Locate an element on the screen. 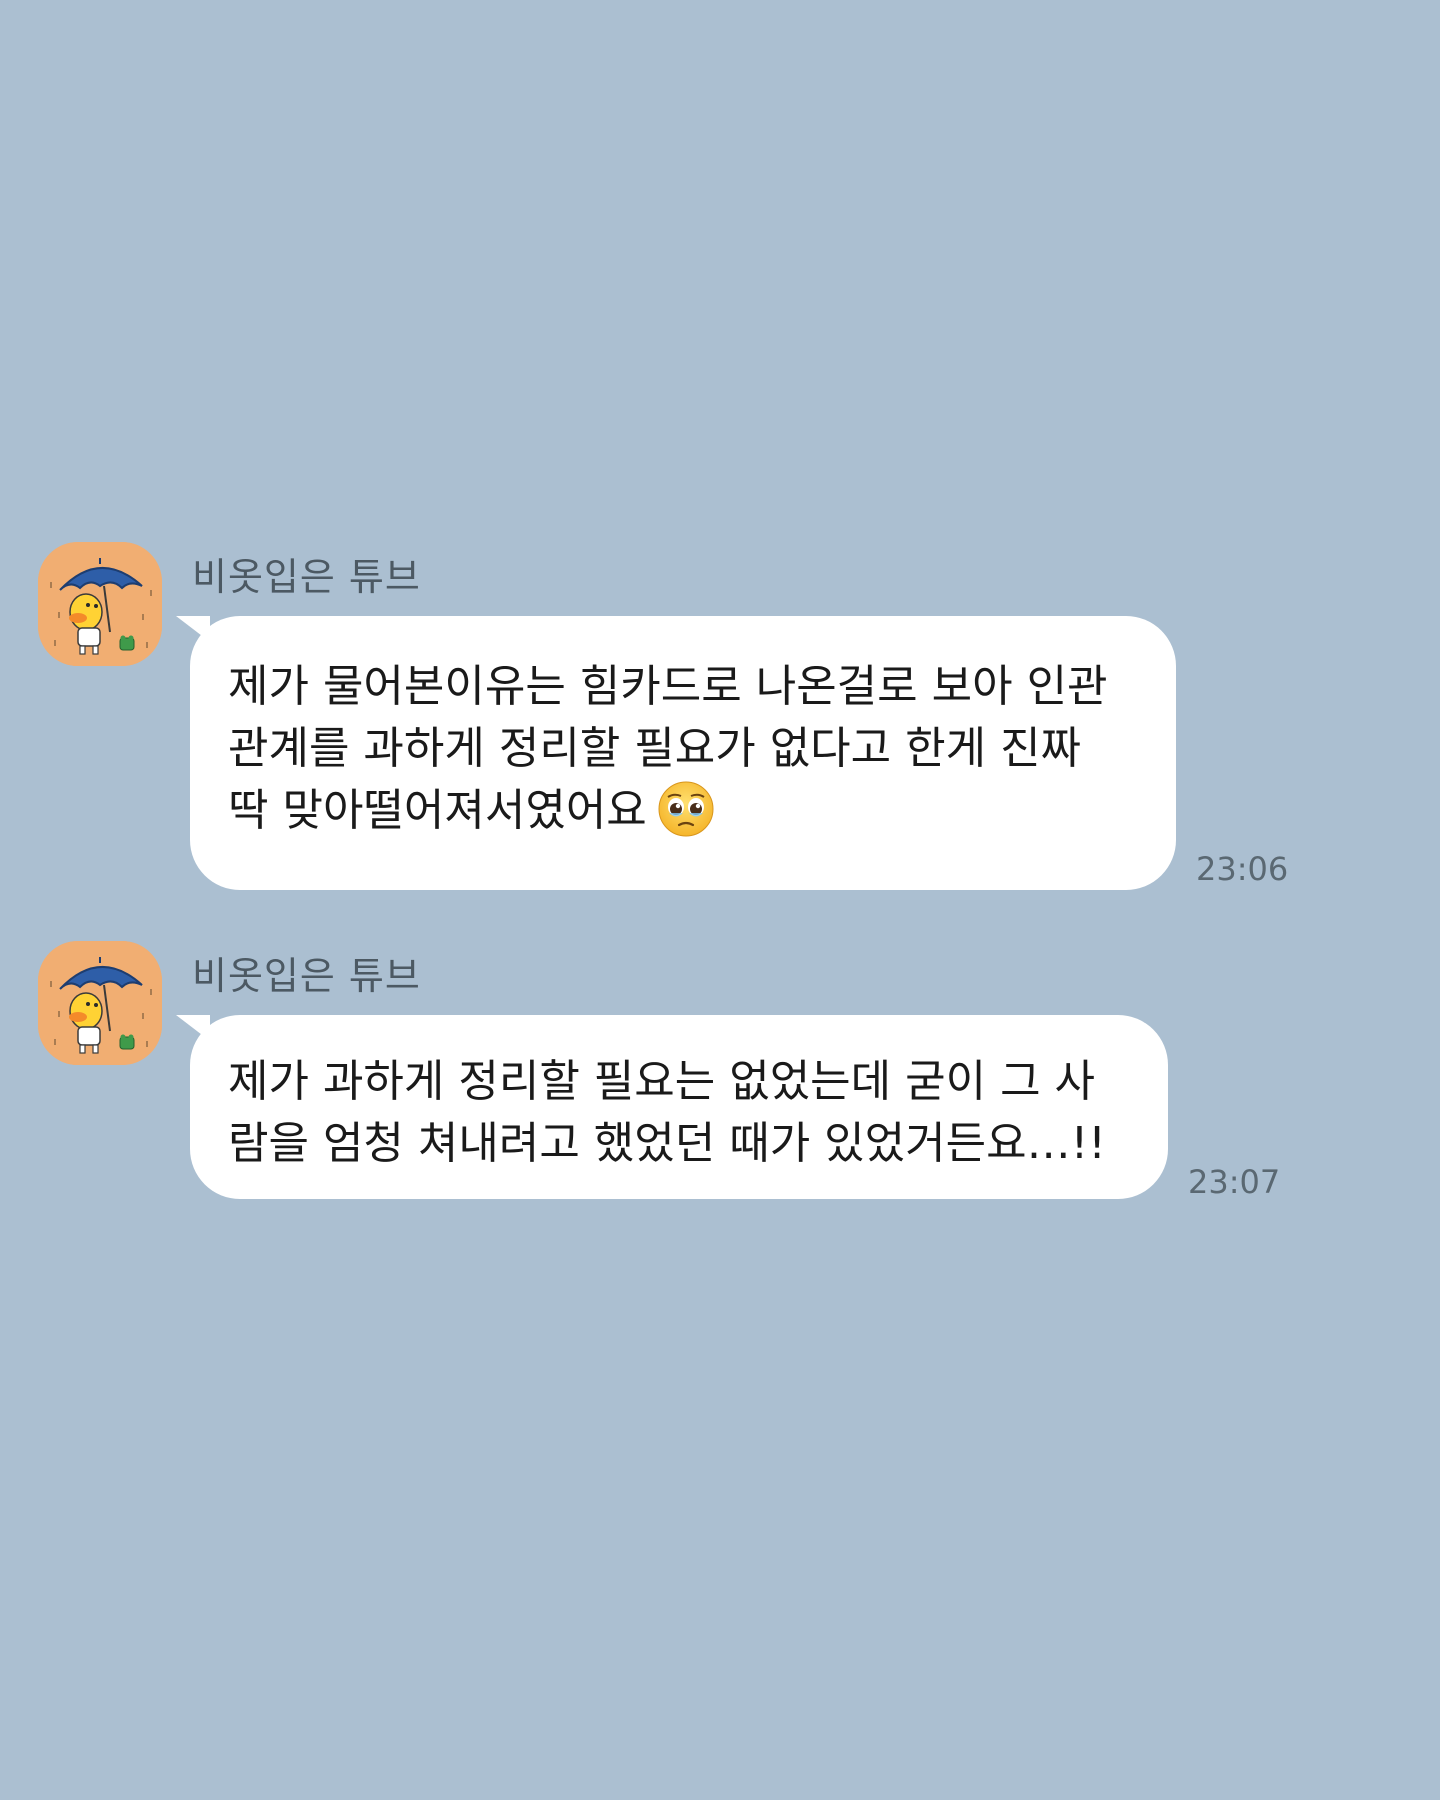  message-time: 23:06 is located at coordinates (1242, 869).